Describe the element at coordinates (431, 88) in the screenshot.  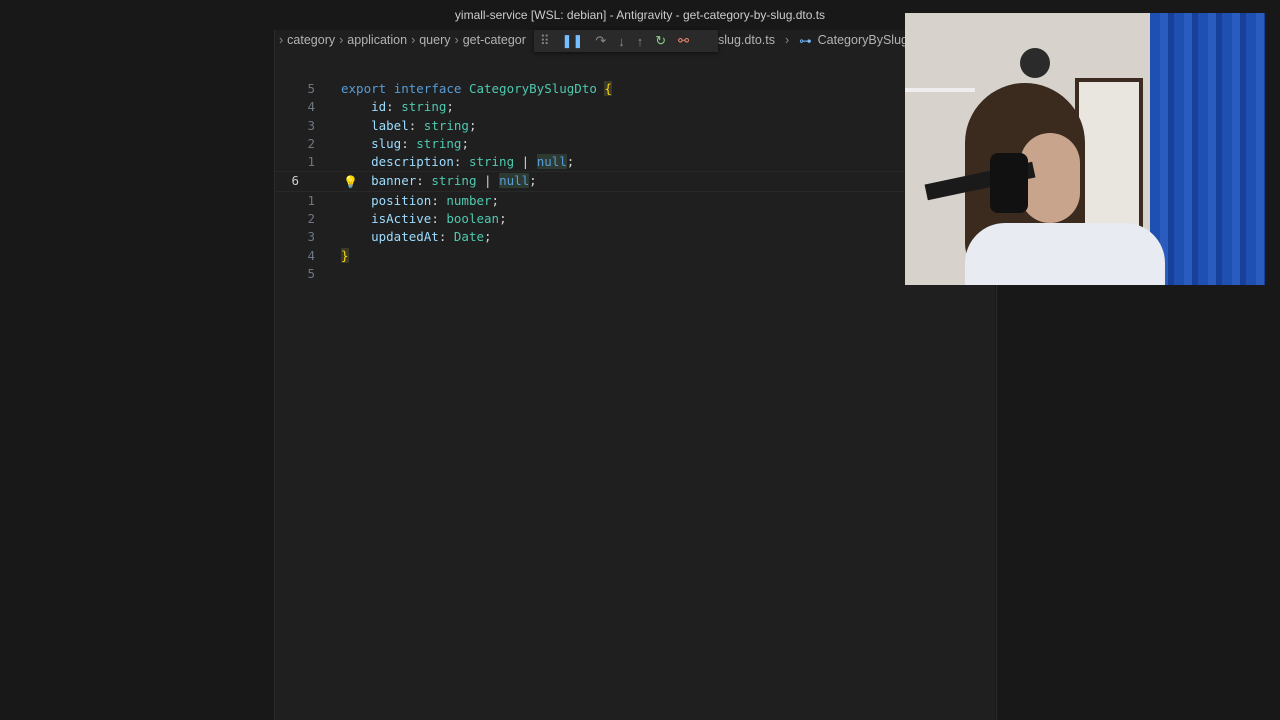
I see `code-token: interface` at that location.